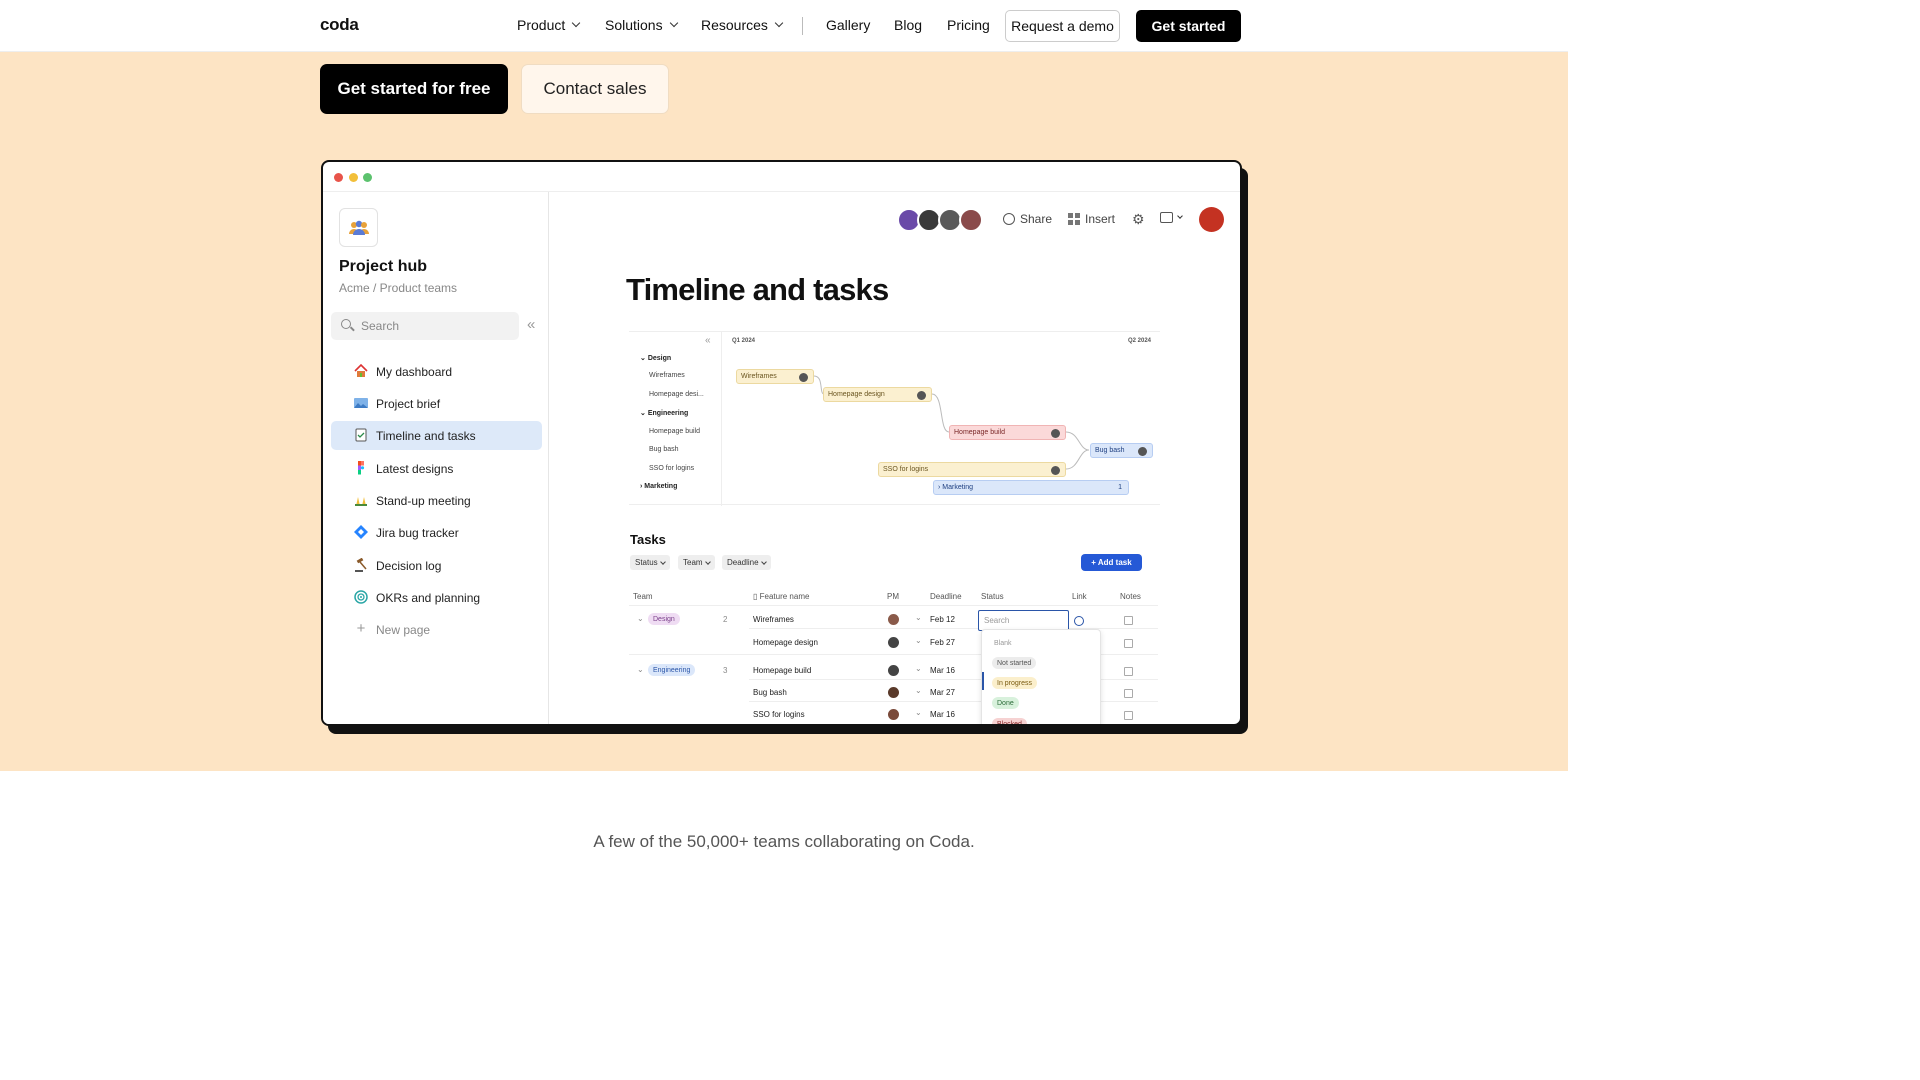  Describe the element at coordinates (436, 565) in the screenshot. I see `sidebar-item-decision-log: Decision log` at that location.